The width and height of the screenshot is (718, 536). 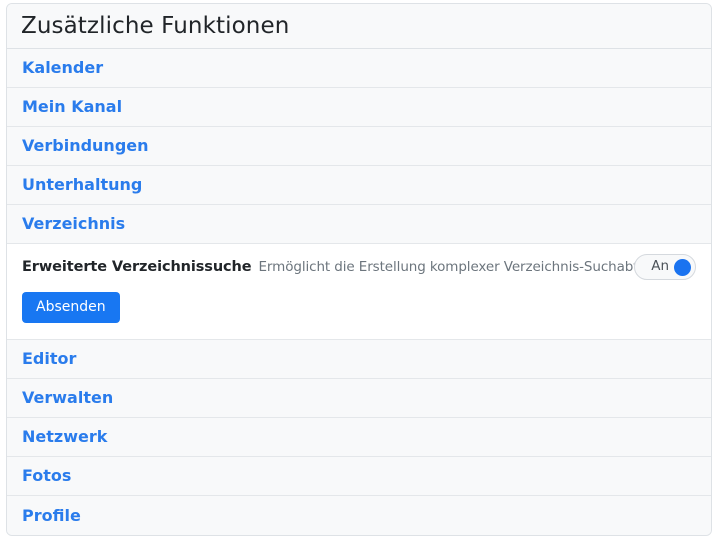 What do you see at coordinates (85, 146) in the screenshot?
I see `link-verbindungen: Verbindungen` at bounding box center [85, 146].